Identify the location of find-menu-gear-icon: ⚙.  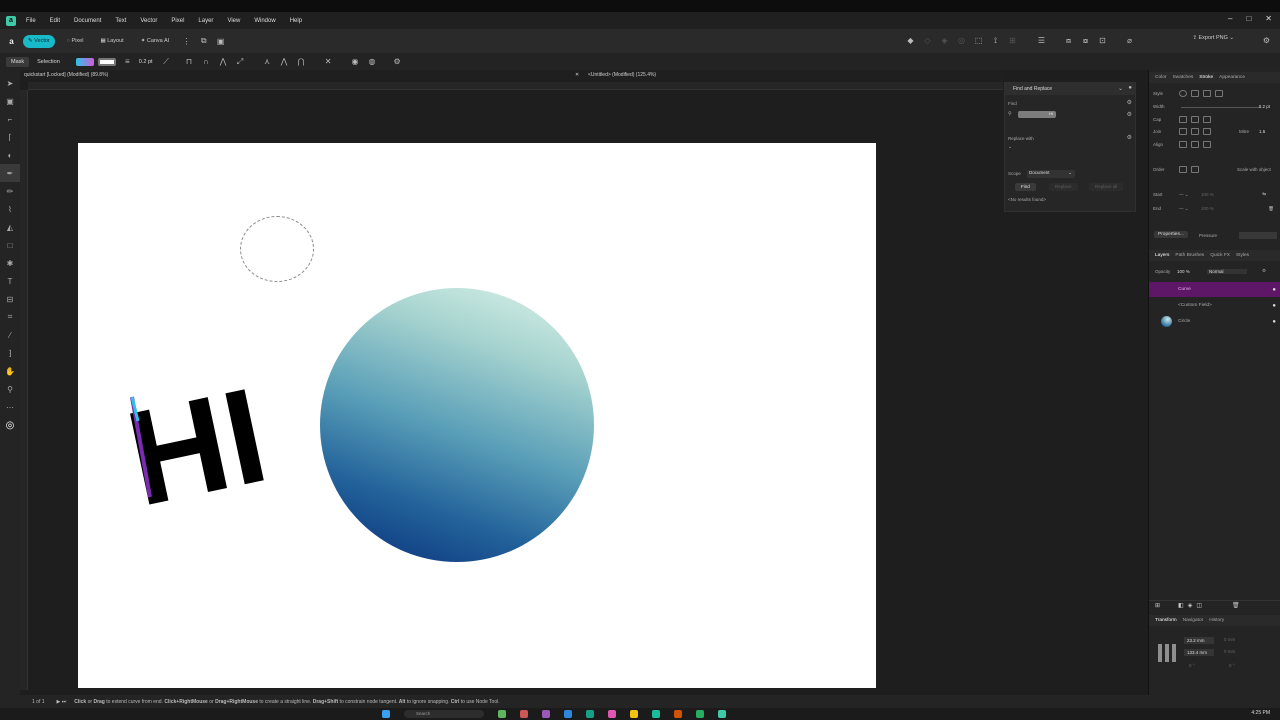
(1129, 114).